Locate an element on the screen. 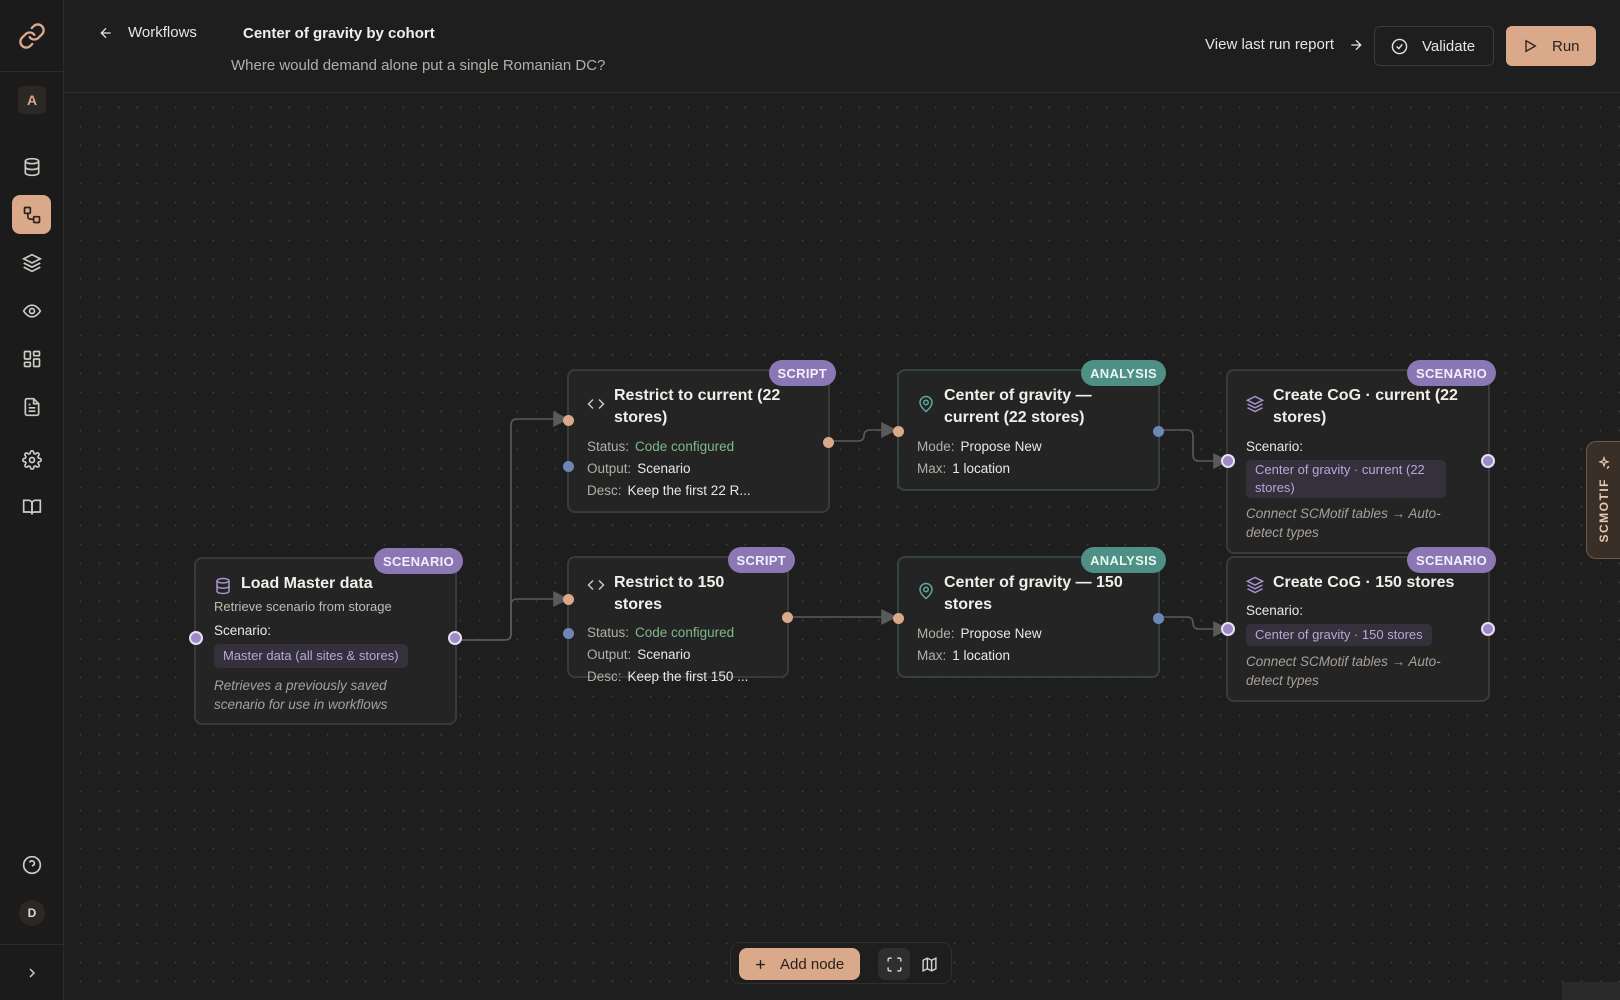 This screenshot has width=1620, height=1000. view-last-run-report-link: View last run report is located at coordinates (1284, 44).